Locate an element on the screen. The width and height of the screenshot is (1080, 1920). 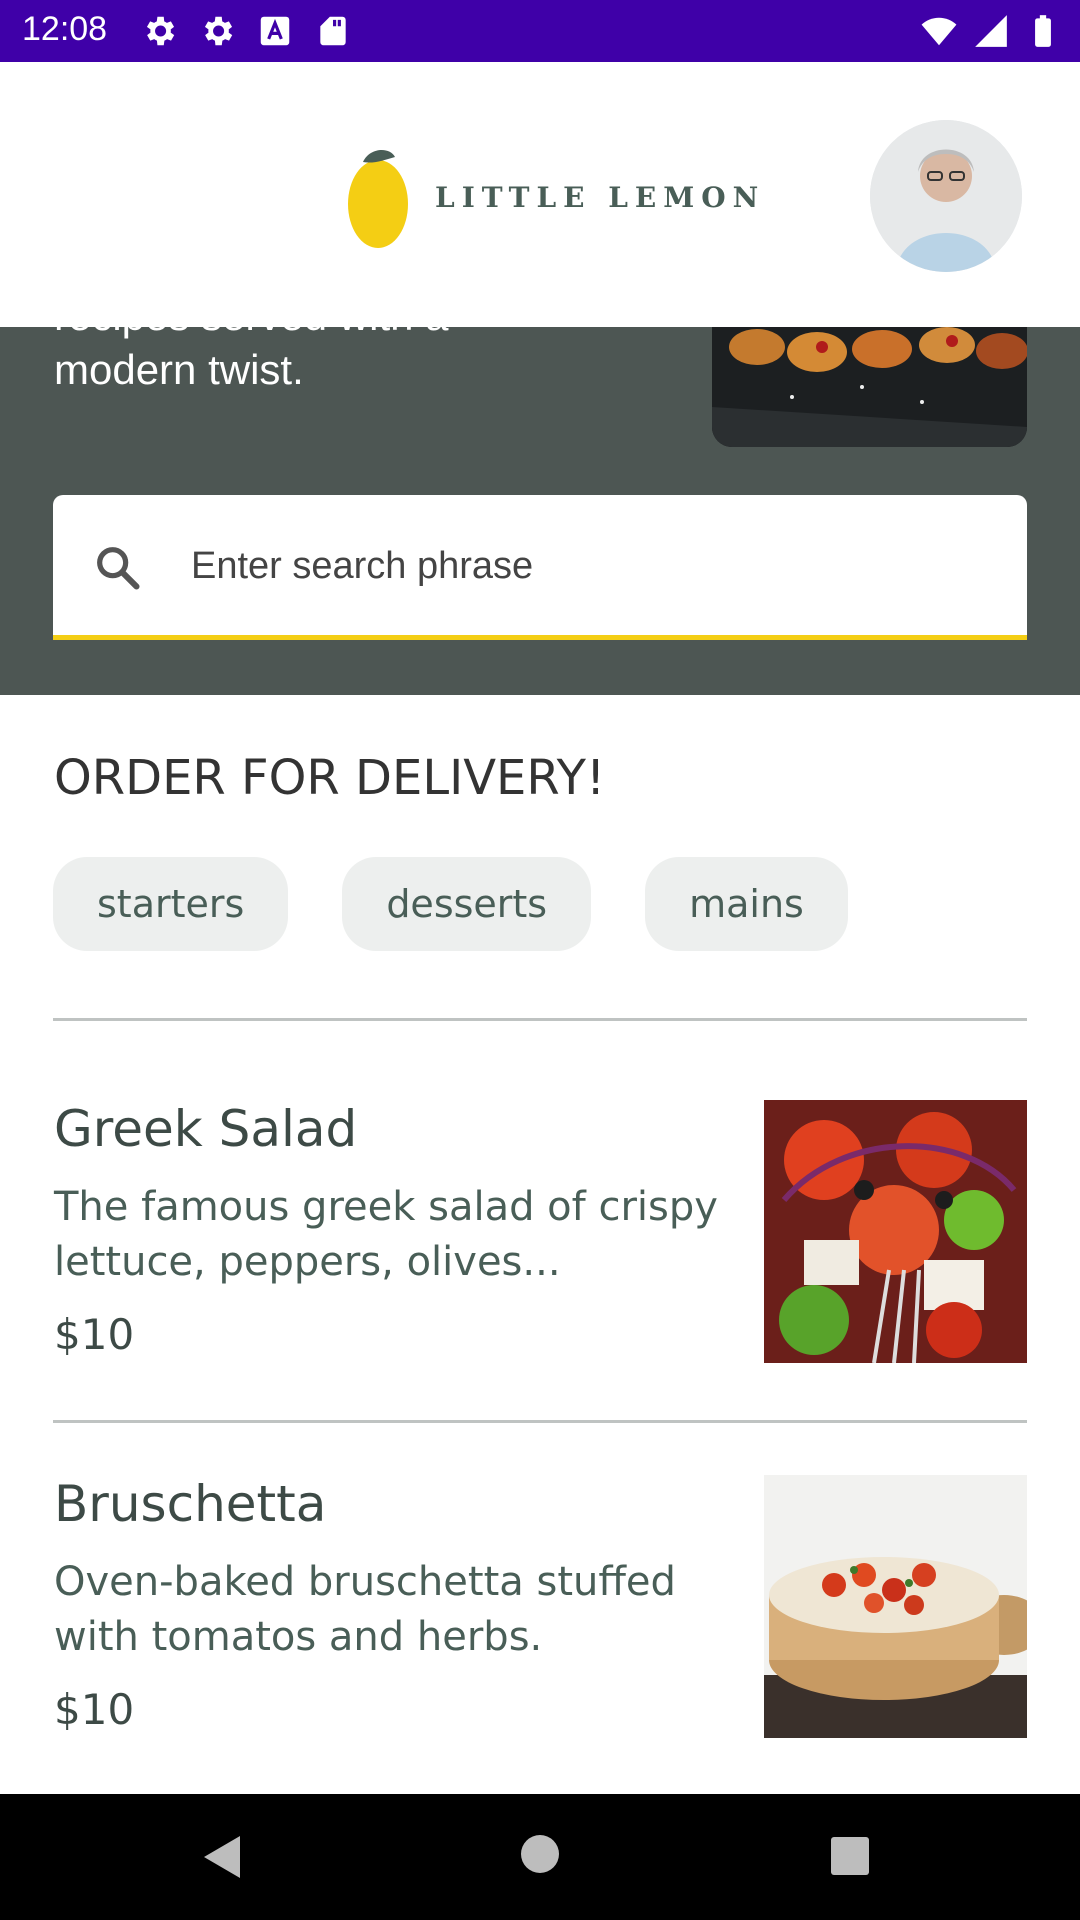
logo: LITTLE LEMON is located at coordinates (555, 197).